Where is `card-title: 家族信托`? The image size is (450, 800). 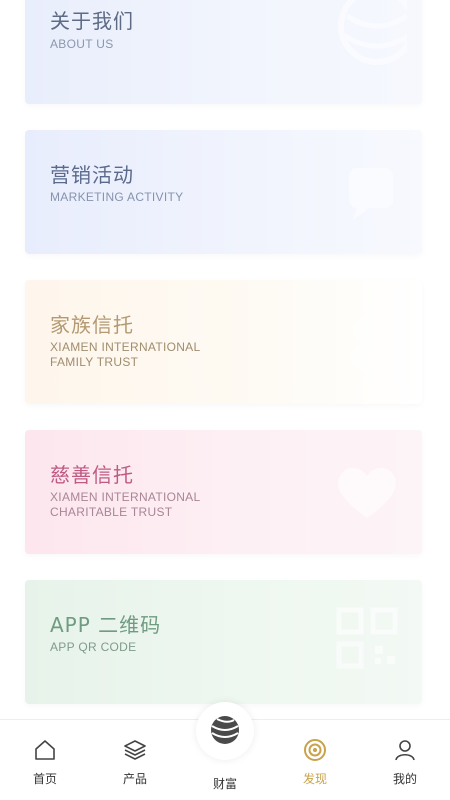 card-title: 家族信托 is located at coordinates (92, 325).